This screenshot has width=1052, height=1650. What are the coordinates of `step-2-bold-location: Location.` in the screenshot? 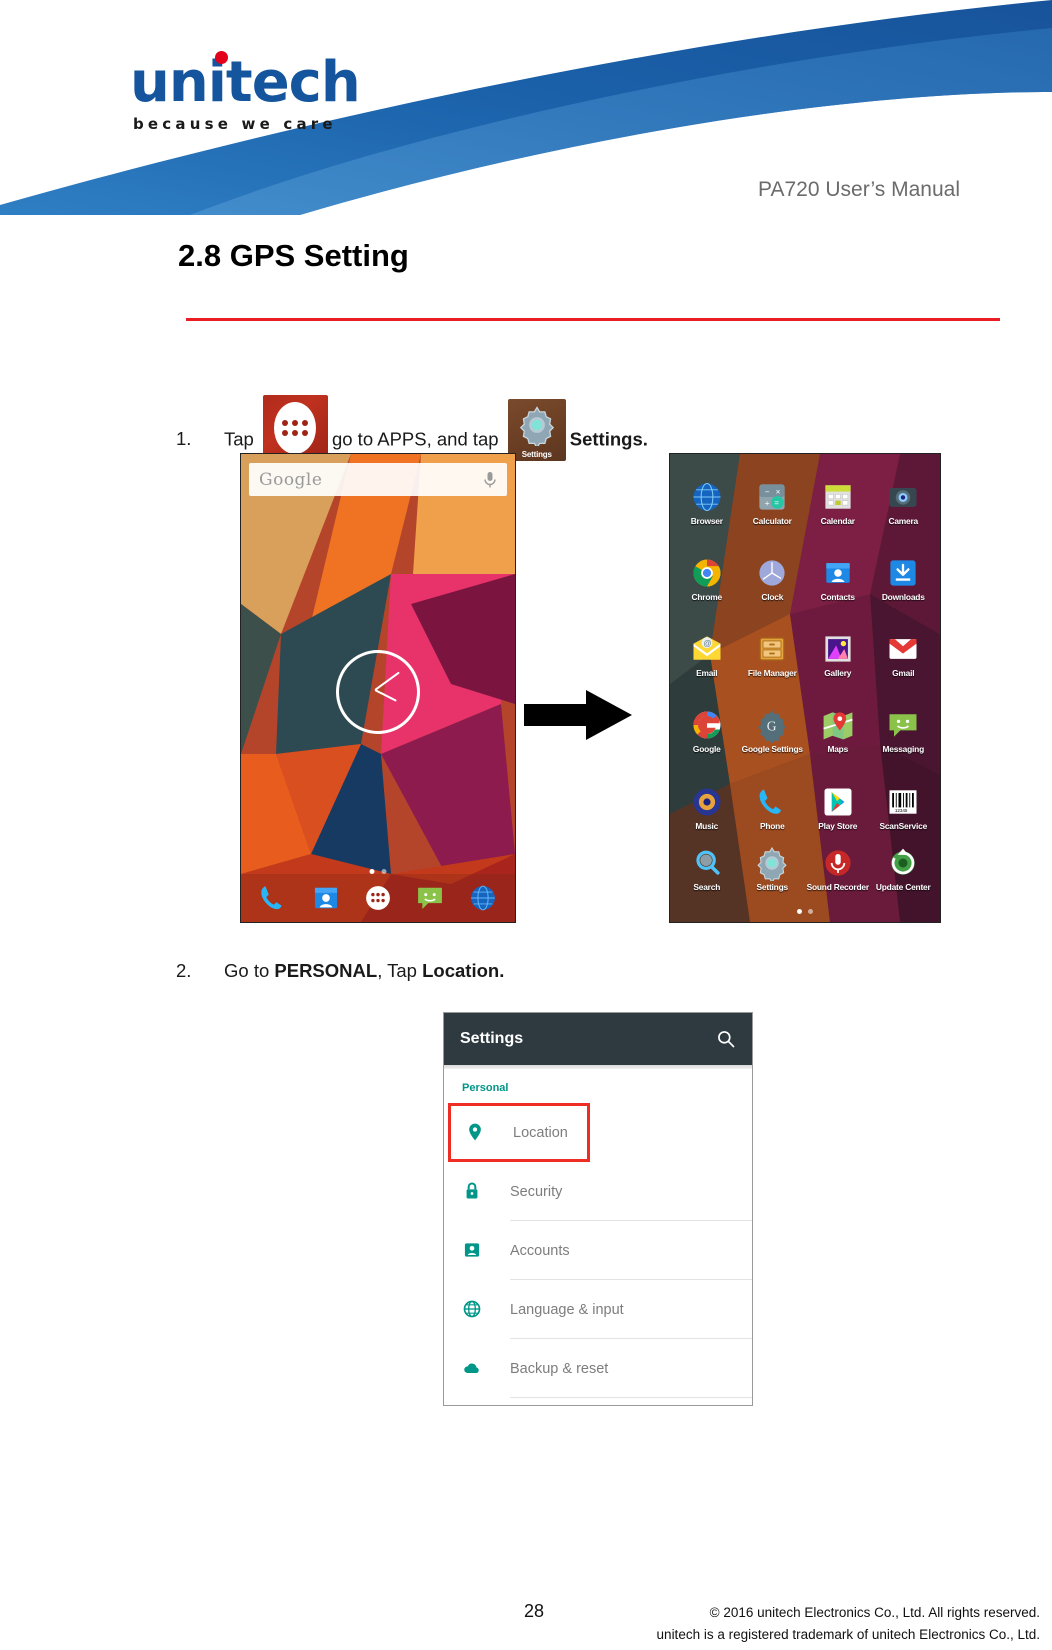 It's located at (463, 970).